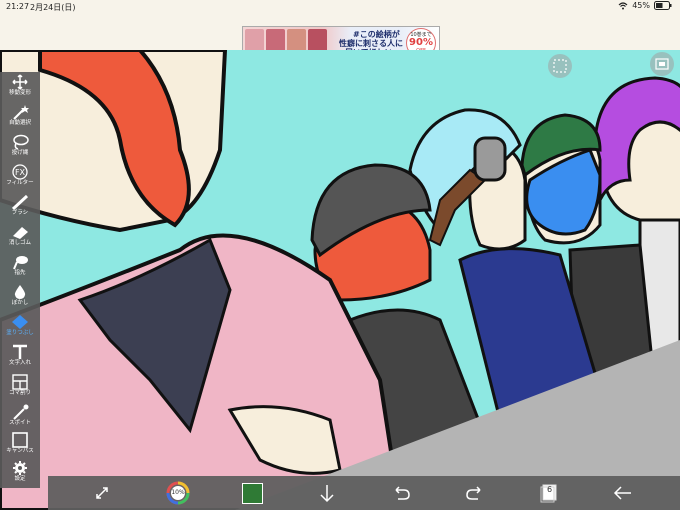 This screenshot has width=680, height=510. Describe the element at coordinates (20, 351) in the screenshot. I see `text-icon` at that location.